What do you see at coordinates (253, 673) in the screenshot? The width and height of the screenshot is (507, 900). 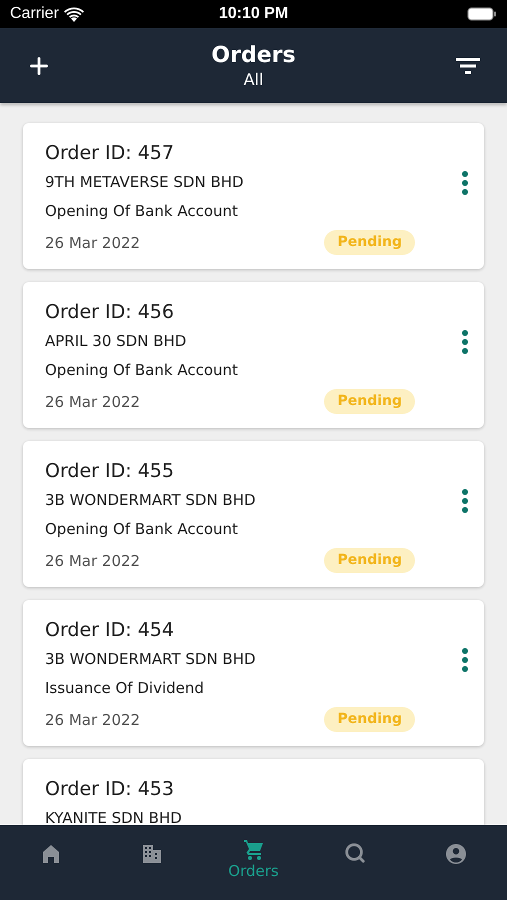 I see `order-card: Order ID: 454 3B WONDERMART SDN BHD Issuance Of Dividend 26 Mar 2022 Pending` at bounding box center [253, 673].